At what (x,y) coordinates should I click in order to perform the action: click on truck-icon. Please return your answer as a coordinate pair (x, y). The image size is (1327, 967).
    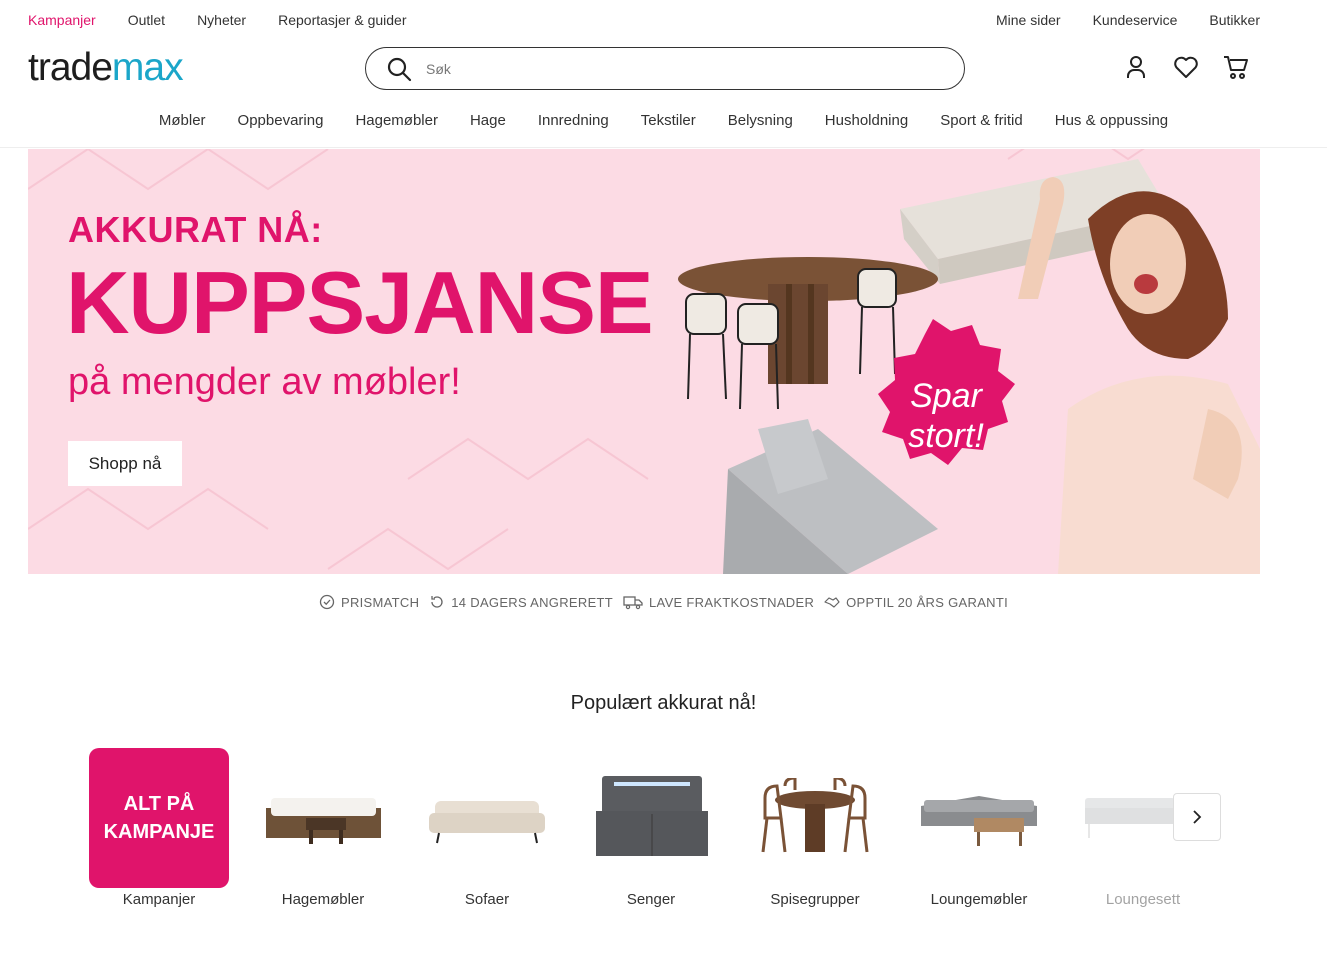
    Looking at the image, I should click on (633, 603).